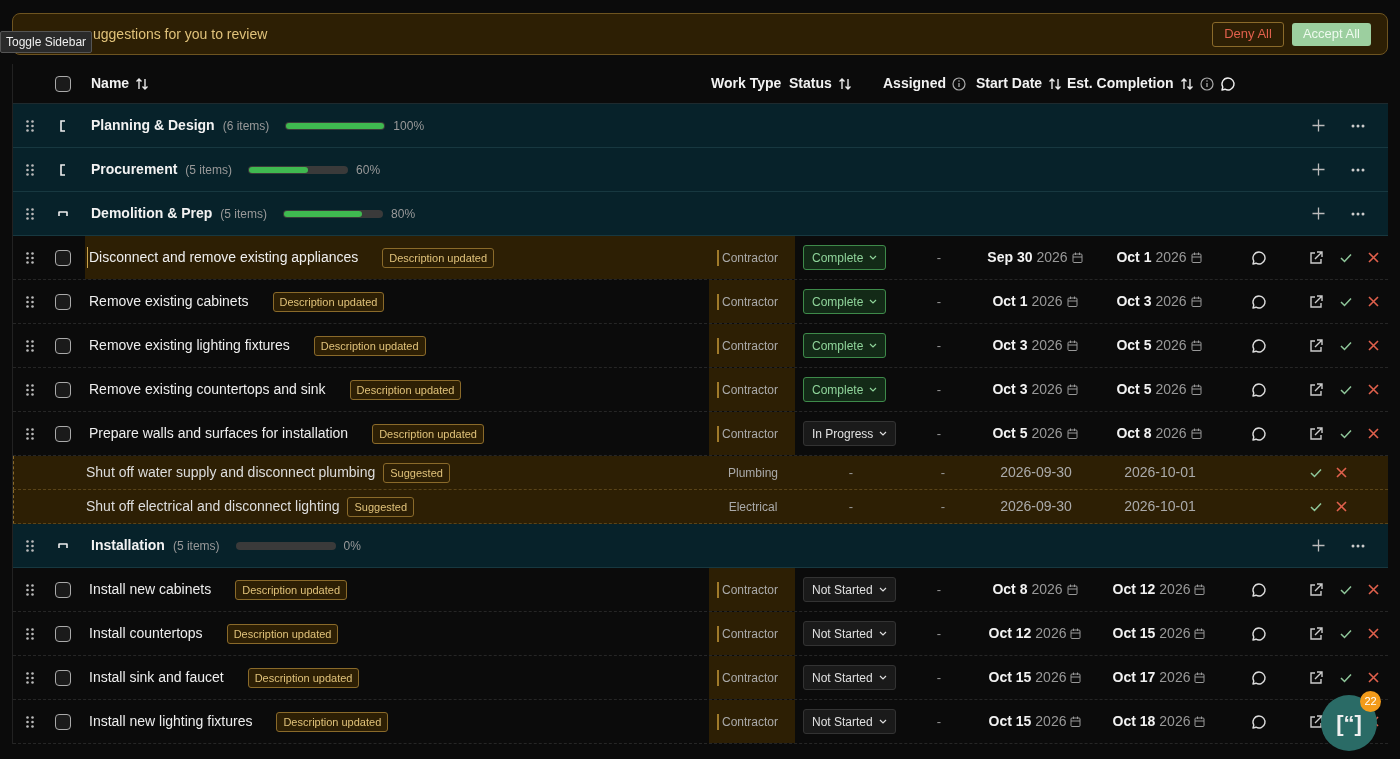 This screenshot has width=1400, height=759. I want to click on deny-all-button: Deny All, so click(1248, 34).